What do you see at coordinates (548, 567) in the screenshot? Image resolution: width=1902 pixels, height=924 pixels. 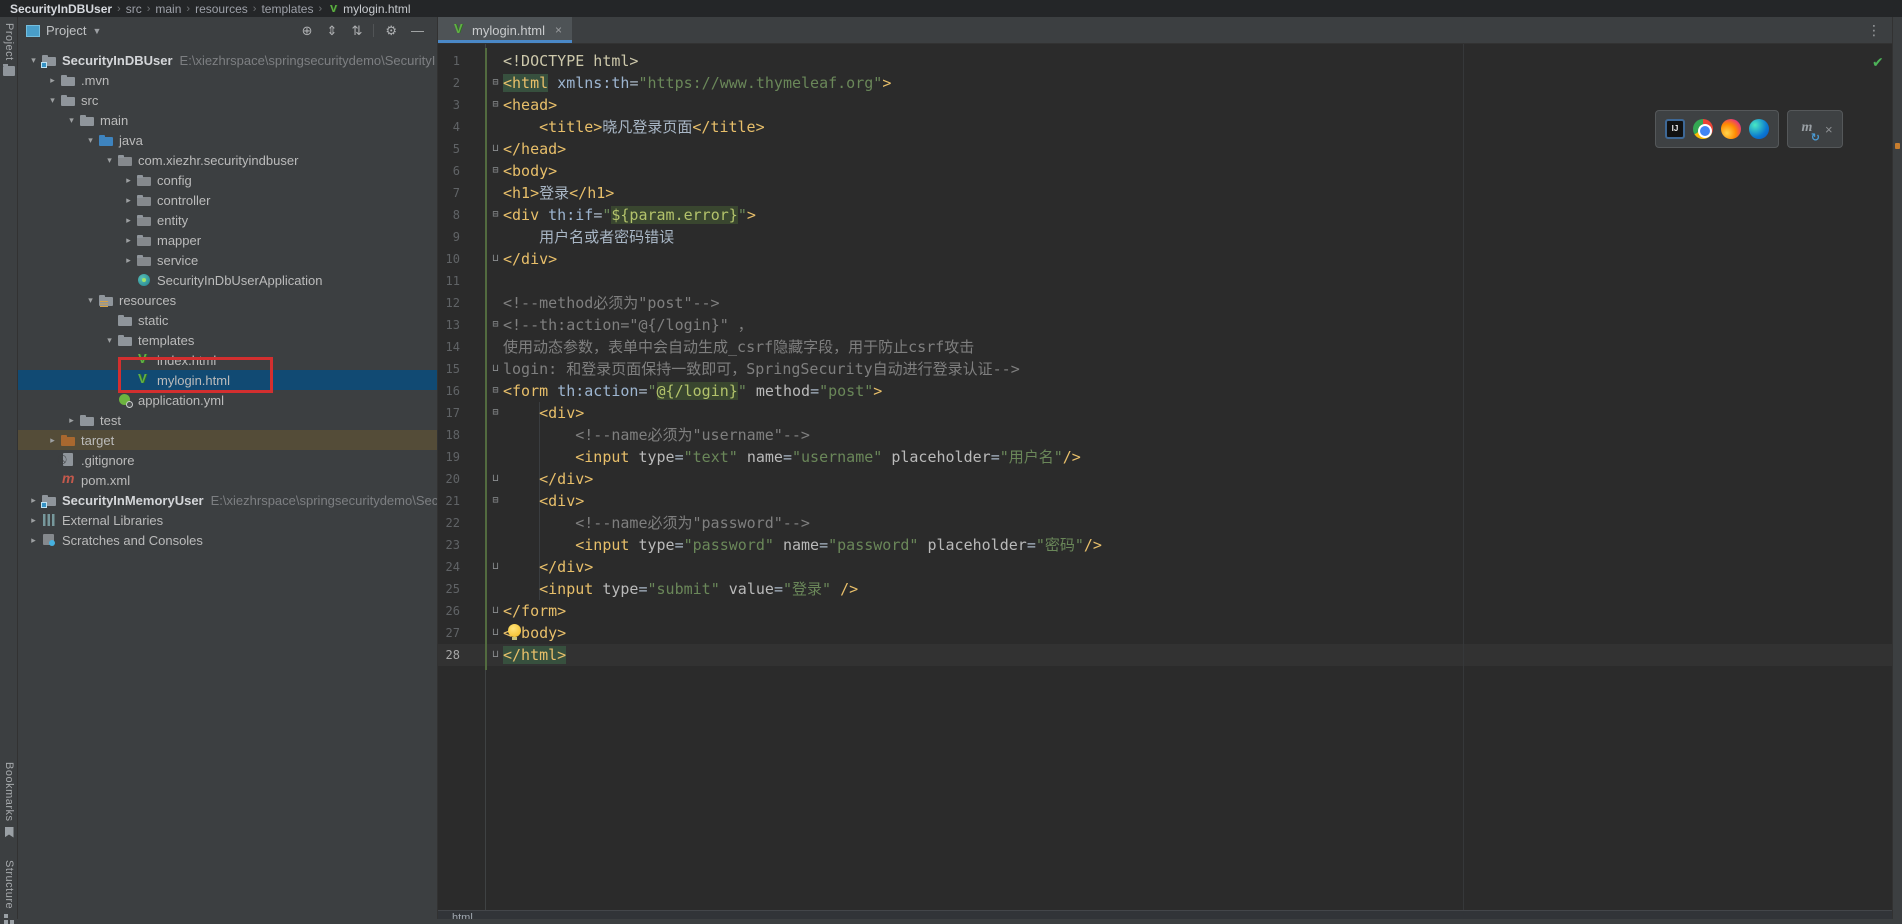 I see `code-text: </div>` at bounding box center [548, 567].